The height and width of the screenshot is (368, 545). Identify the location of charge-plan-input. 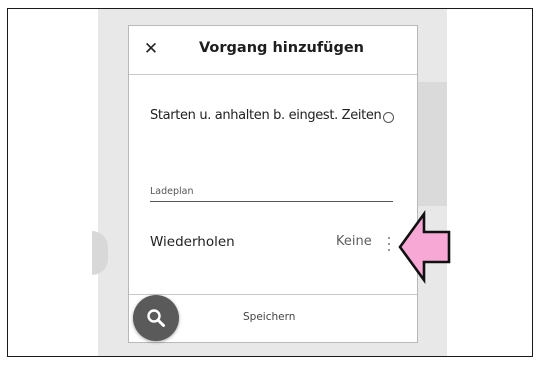
(271, 191).